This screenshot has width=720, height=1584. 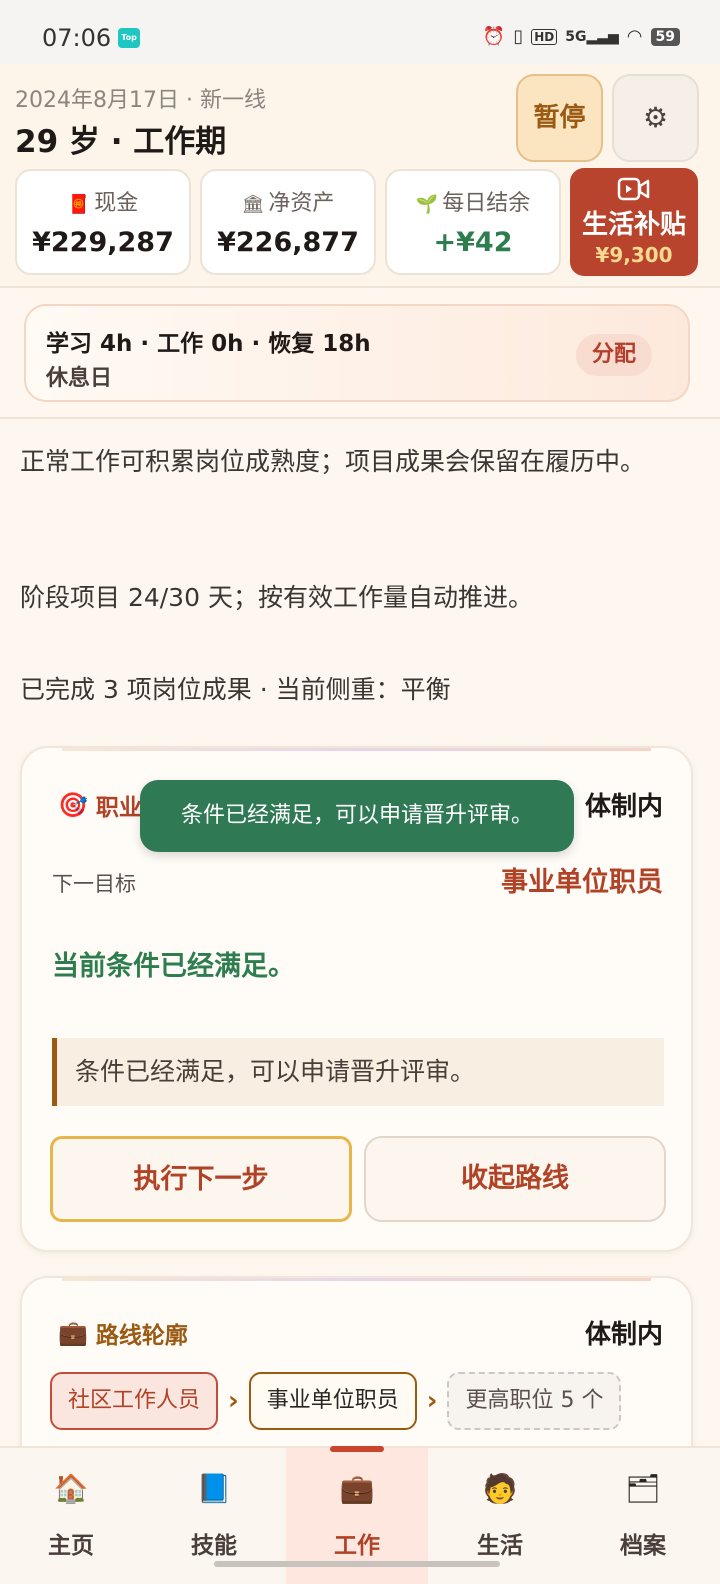 What do you see at coordinates (634, 255) in the screenshot?
I see `subsidy-amount: ¥9,300` at bounding box center [634, 255].